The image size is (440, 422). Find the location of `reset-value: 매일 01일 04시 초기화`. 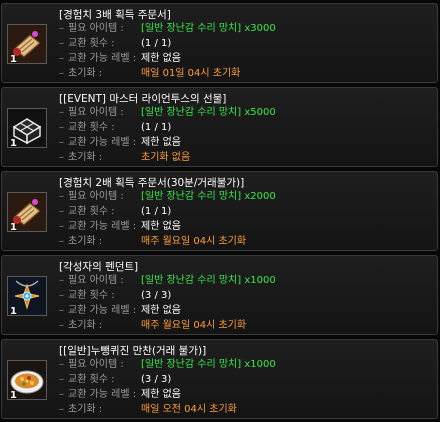

reset-value: 매일 01일 04시 초기화 is located at coordinates (191, 73).